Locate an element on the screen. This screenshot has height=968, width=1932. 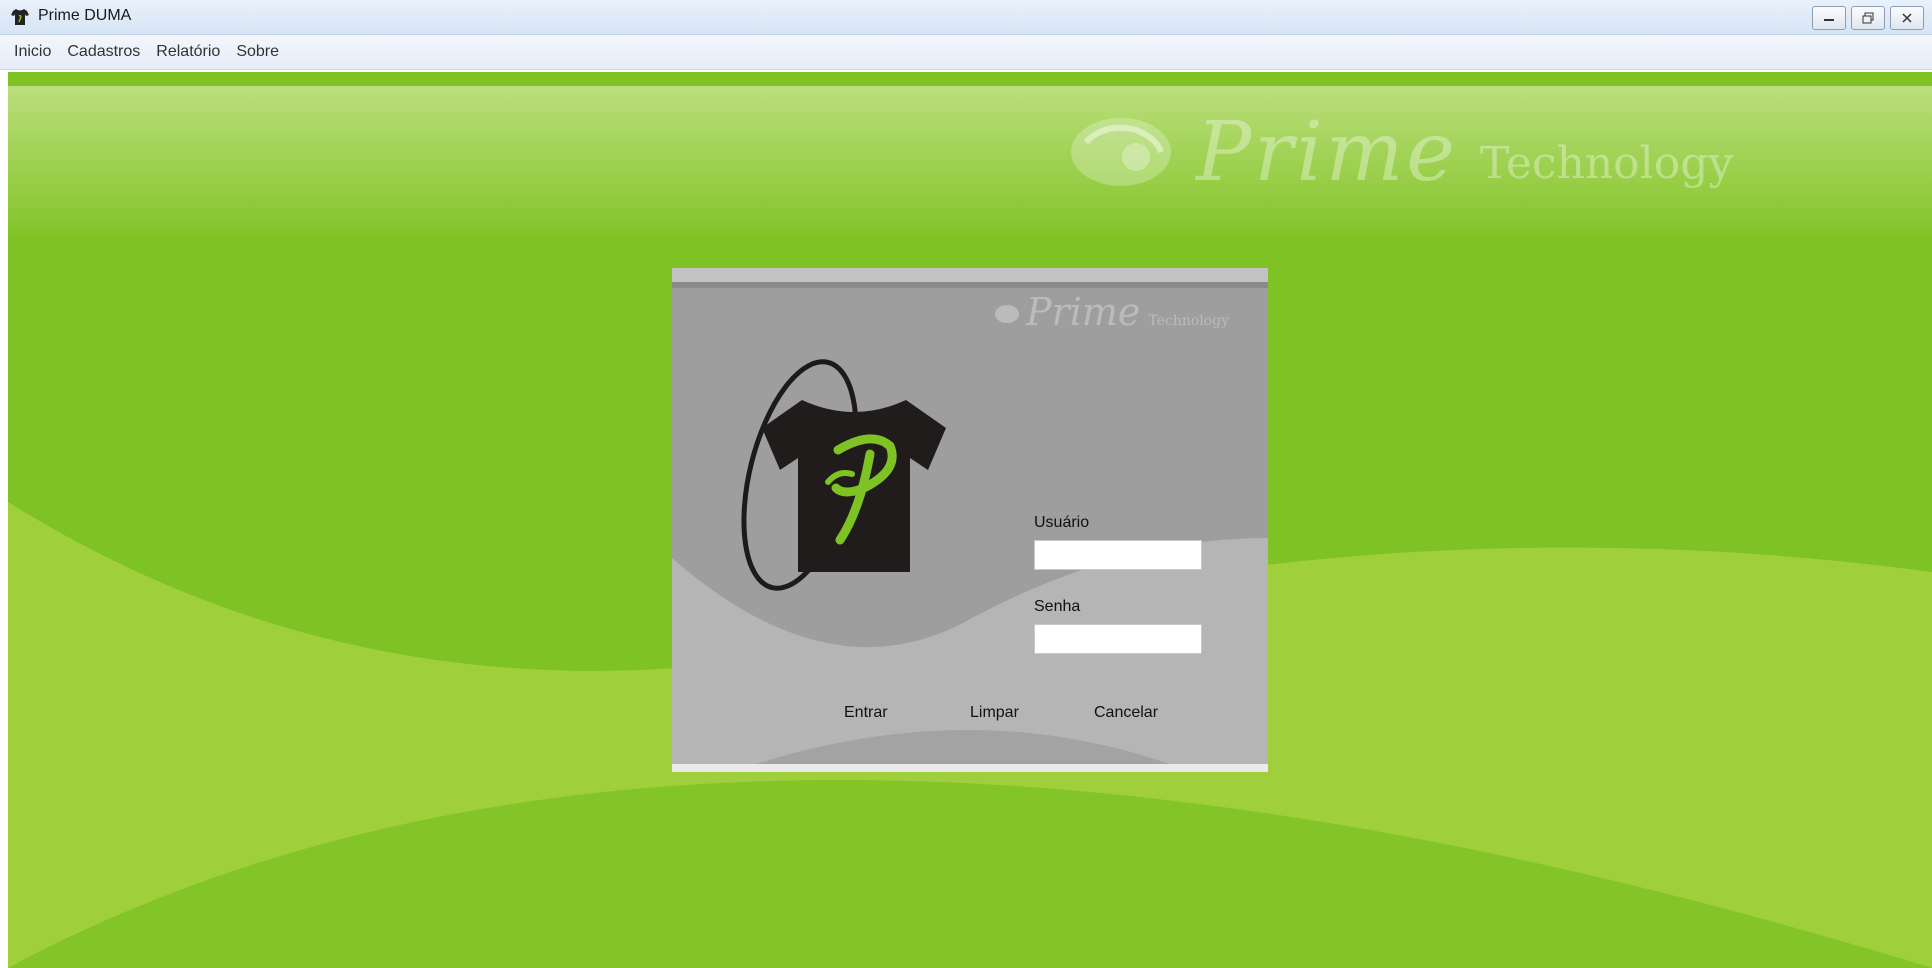
restore-button is located at coordinates (1868, 18).